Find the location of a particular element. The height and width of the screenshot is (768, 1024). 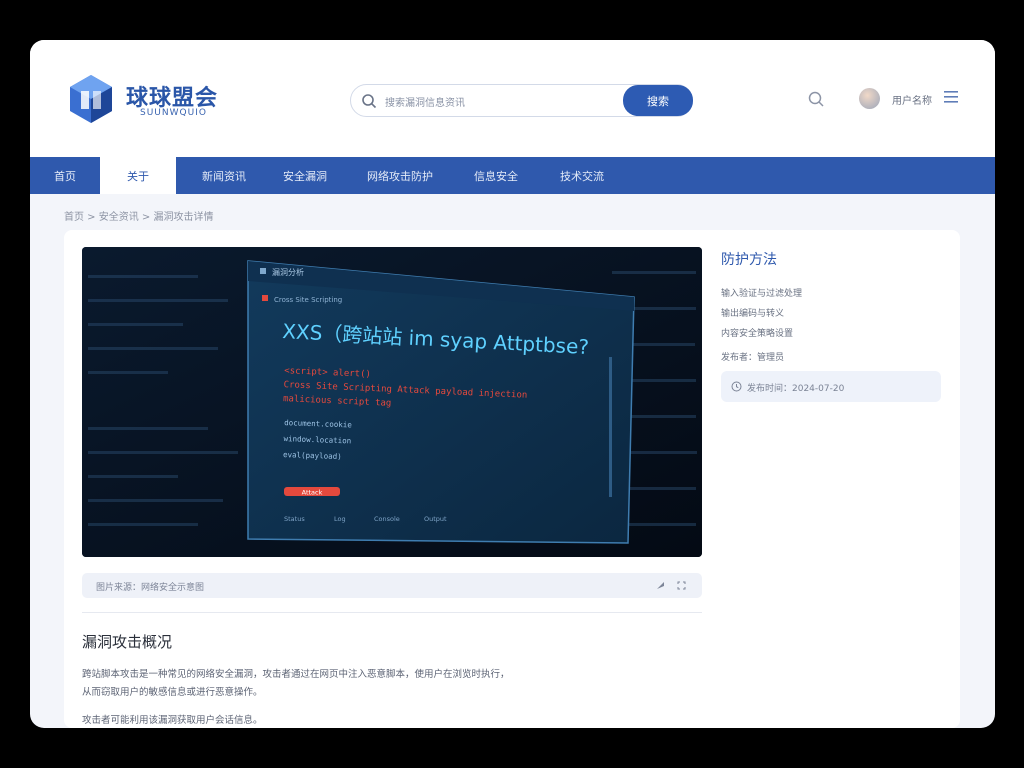

image-caption: 图片来源：网络安全示意图 is located at coordinates (150, 588).